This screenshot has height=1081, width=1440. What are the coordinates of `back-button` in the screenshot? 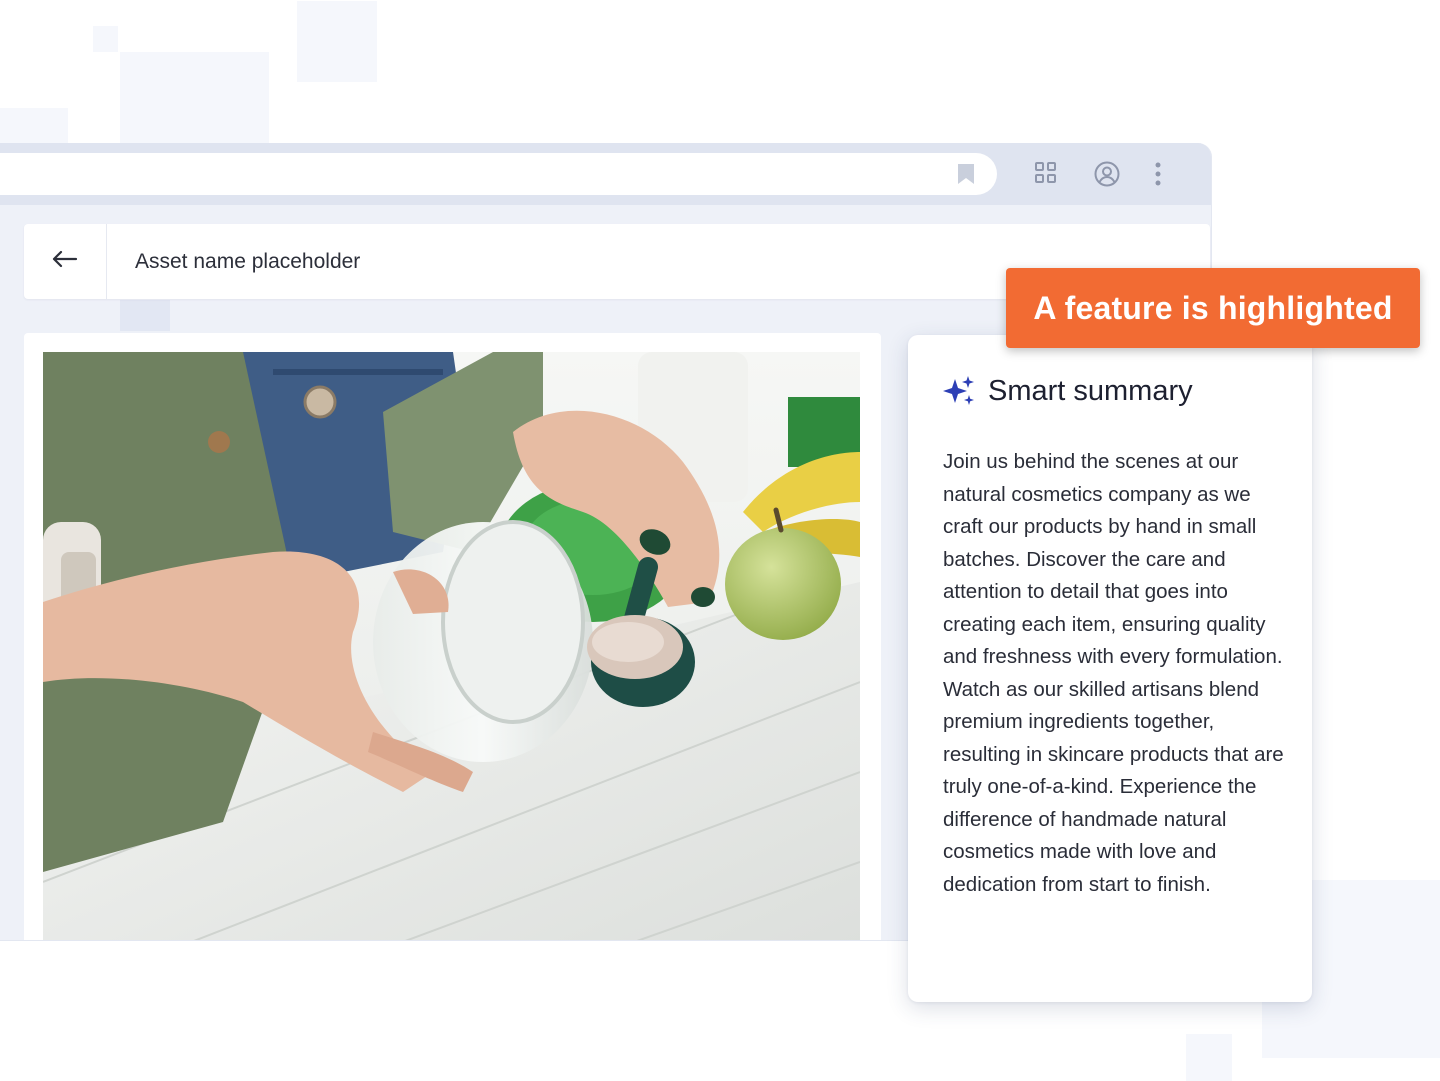 It's located at (65, 261).